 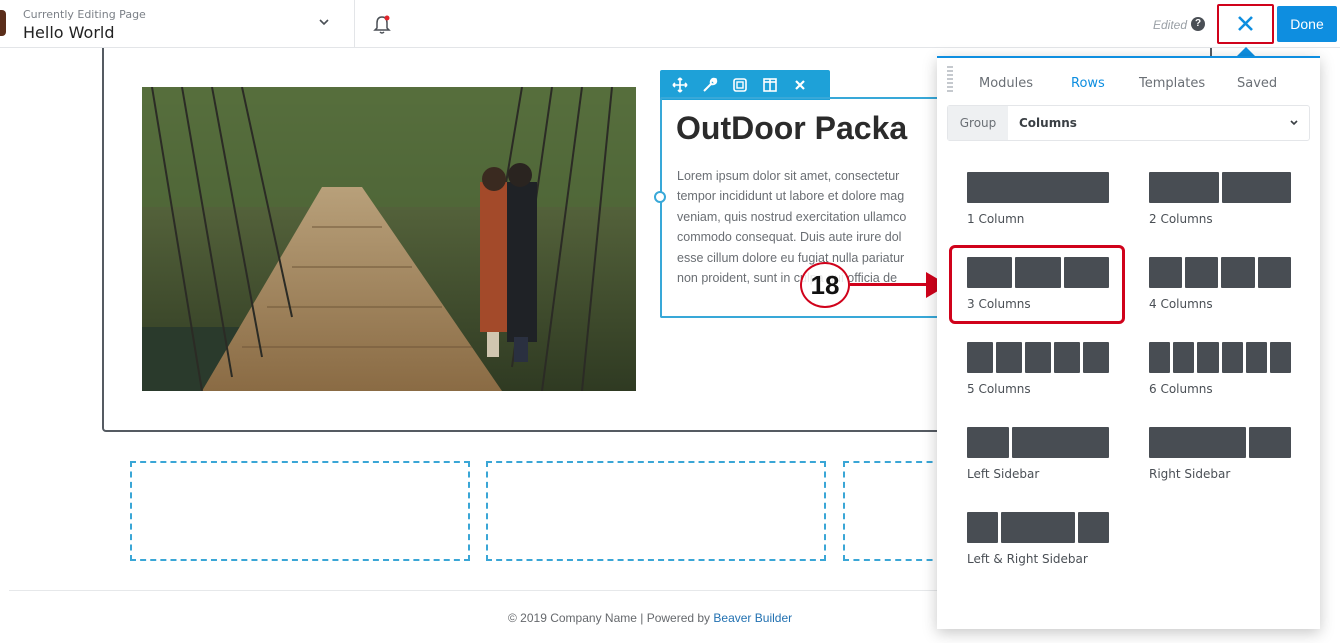 I want to click on help-icon: ?, so click(x=1198, y=24).